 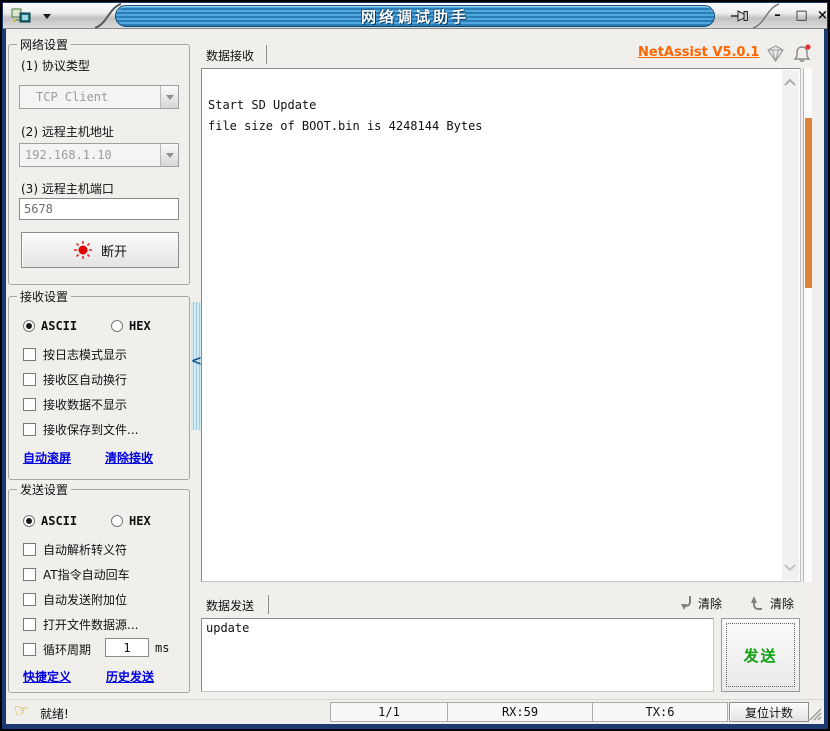 I want to click on diamond-icon, so click(x=775, y=53).